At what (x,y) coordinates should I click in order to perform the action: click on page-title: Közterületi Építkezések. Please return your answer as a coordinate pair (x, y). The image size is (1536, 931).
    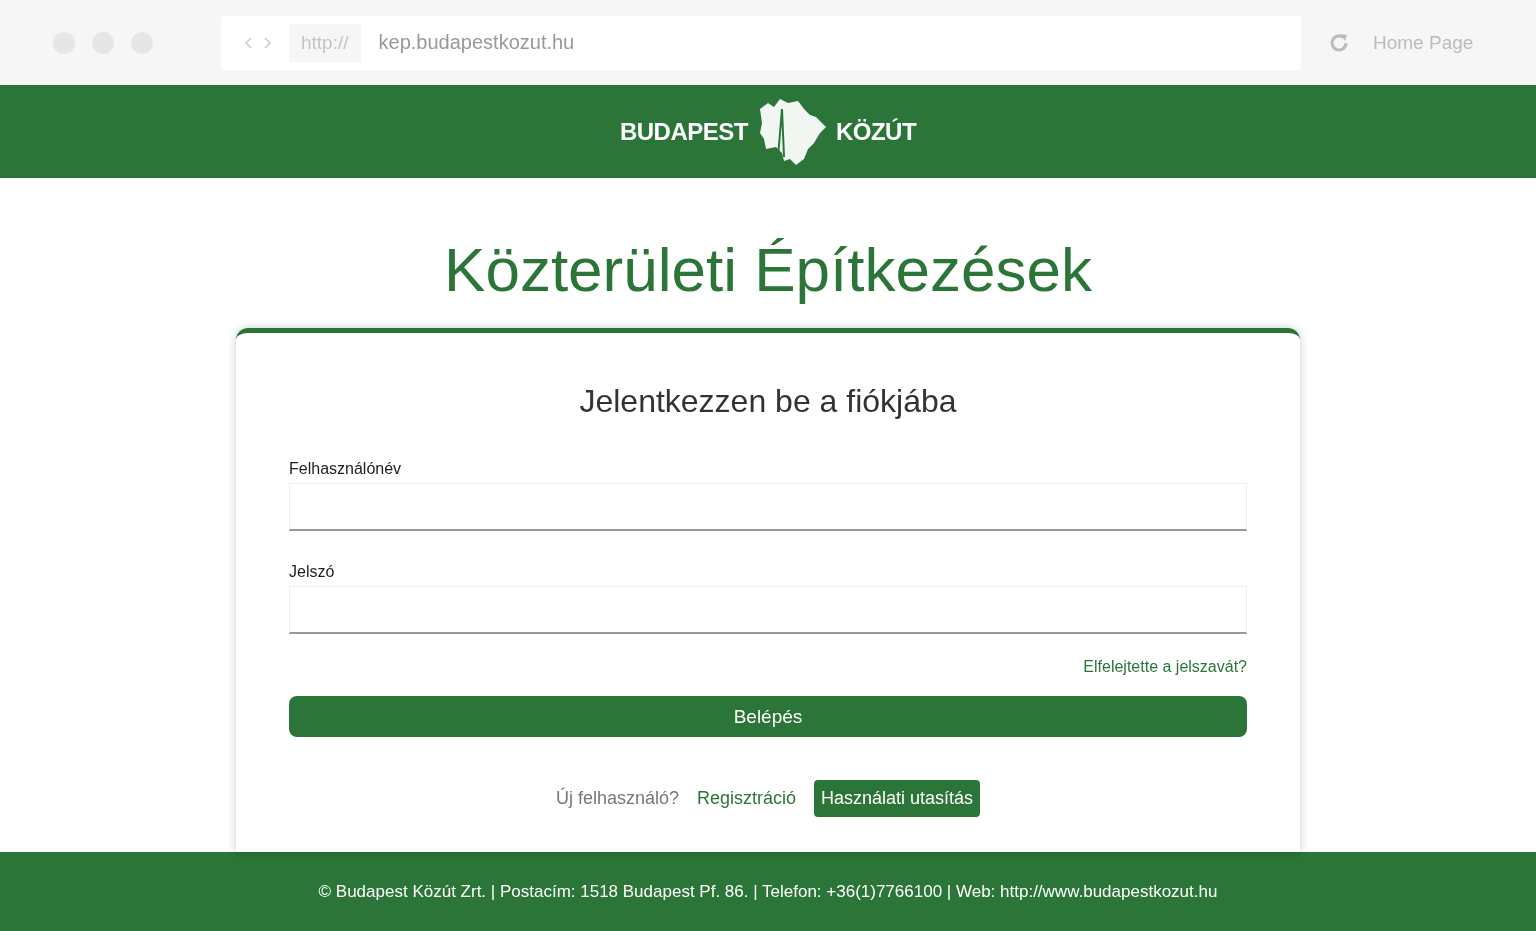
    Looking at the image, I should click on (768, 270).